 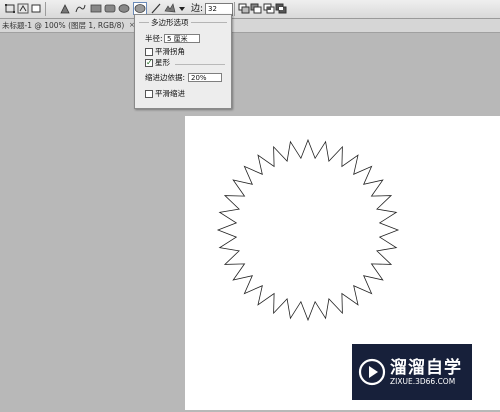 What do you see at coordinates (124, 8) in the screenshot?
I see `ellipse-tool-icon` at bounding box center [124, 8].